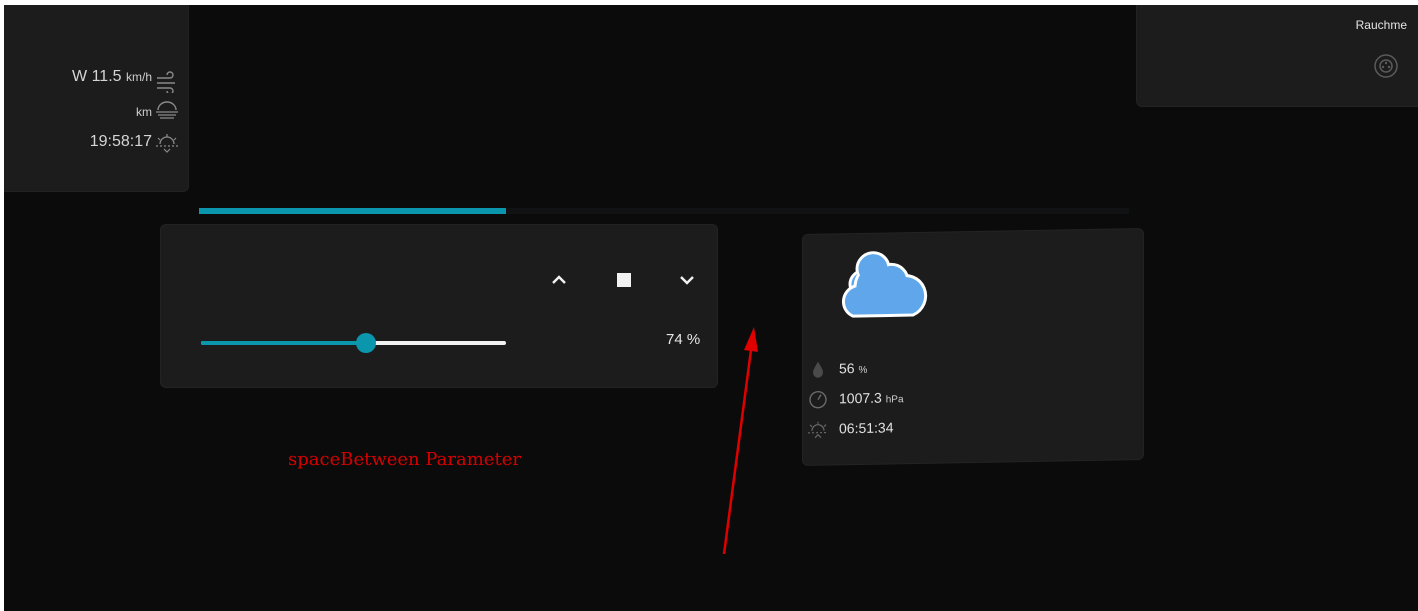 The image size is (1418, 611). I want to click on smoke-detector-icon, so click(1386, 66).